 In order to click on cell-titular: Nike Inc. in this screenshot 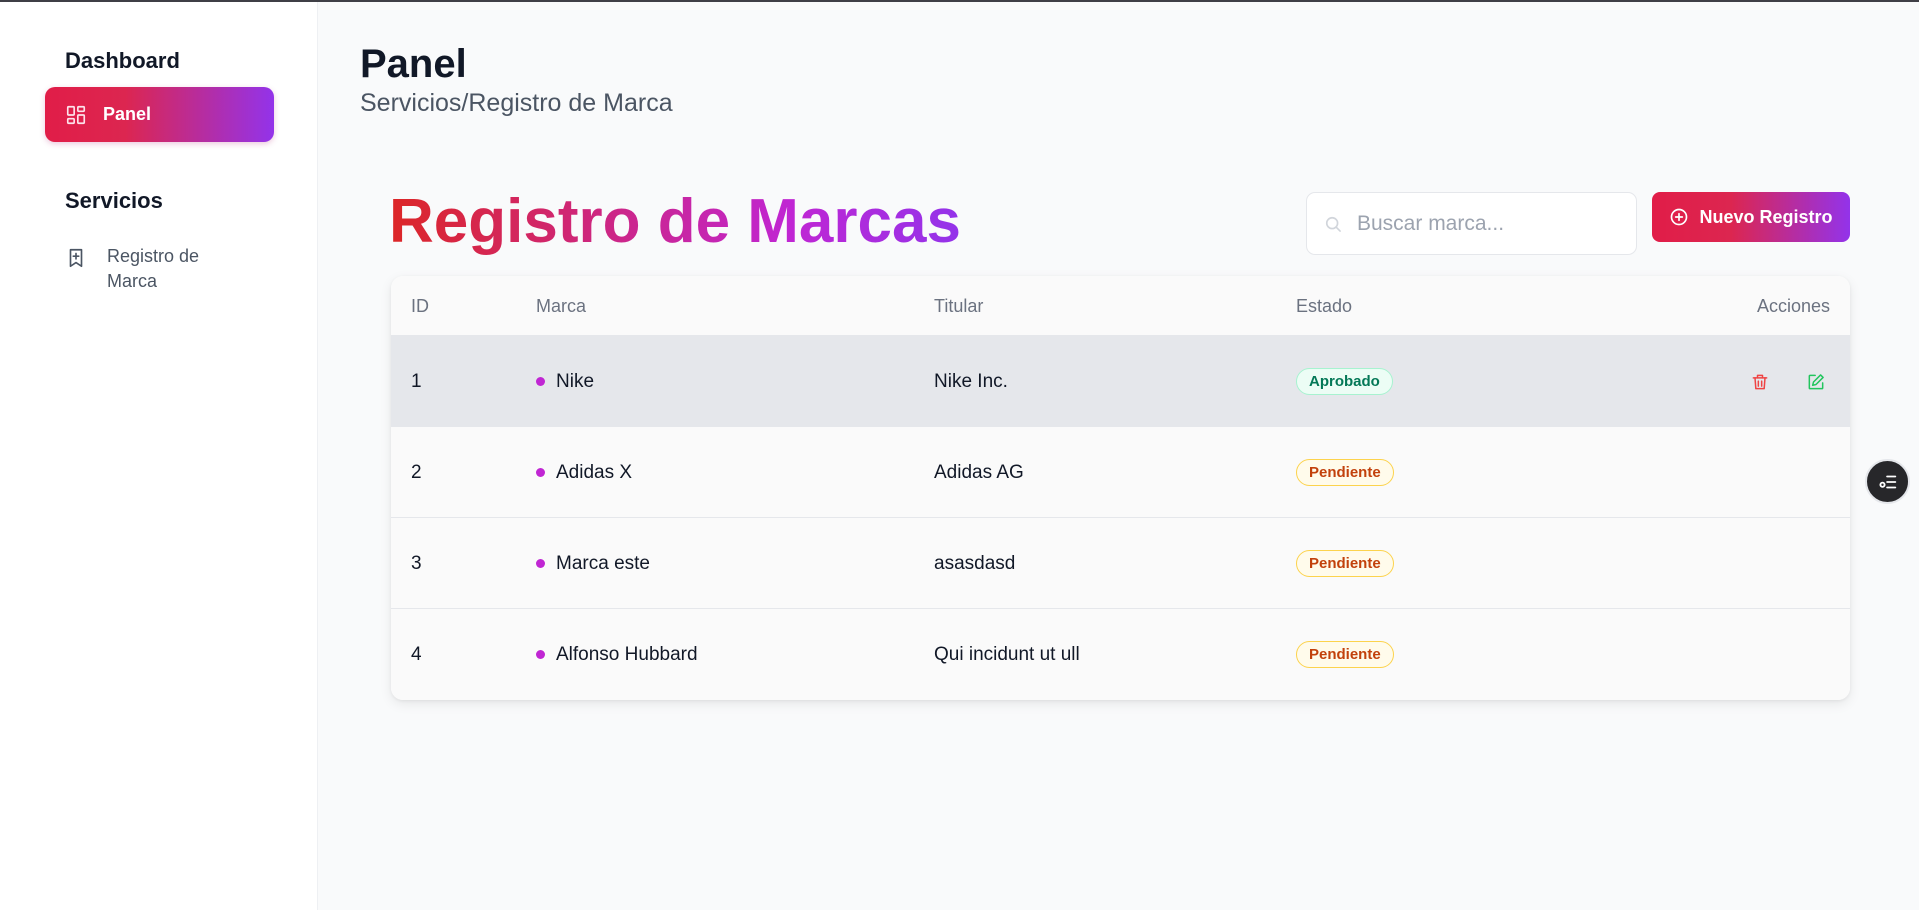, I will do `click(971, 381)`.